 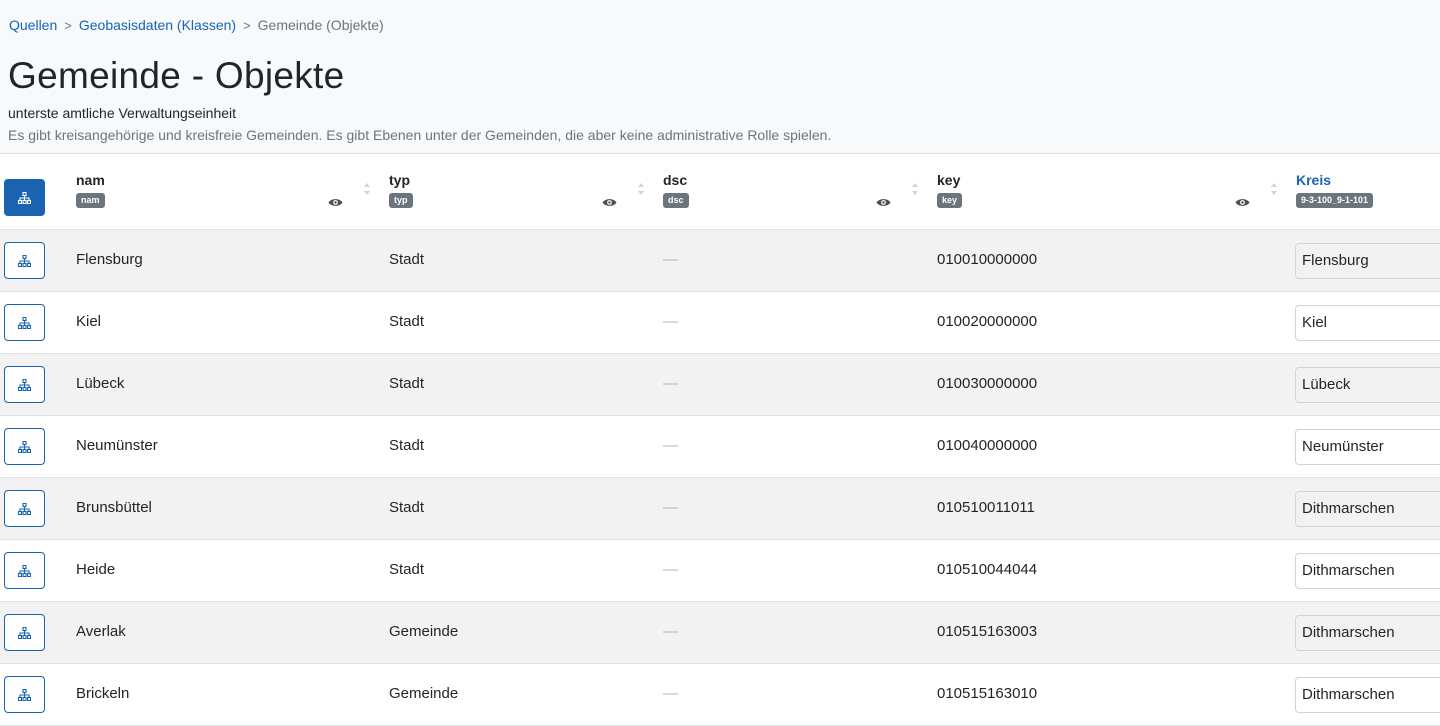 I want to click on table-row: Heide Stadt — 010510044044 Dithmarschen, so click(x=720, y=571).